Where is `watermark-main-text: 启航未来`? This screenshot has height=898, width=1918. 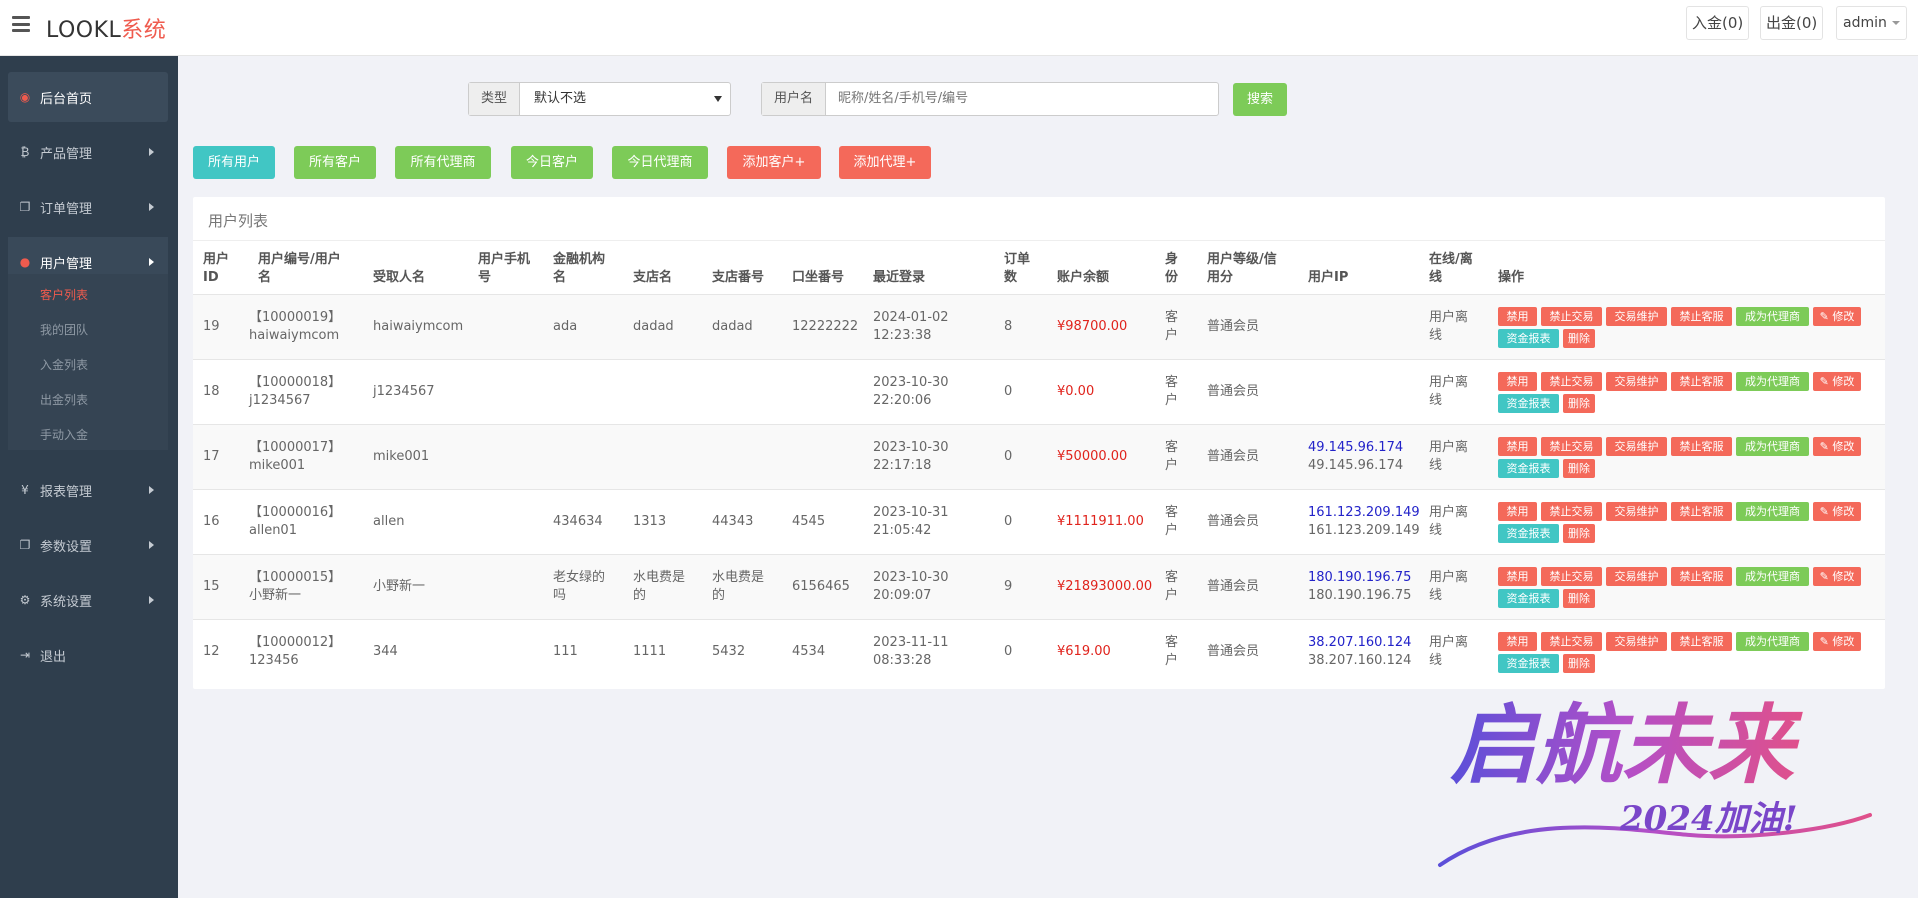 watermark-main-text: 启航未来 is located at coordinates (1626, 746).